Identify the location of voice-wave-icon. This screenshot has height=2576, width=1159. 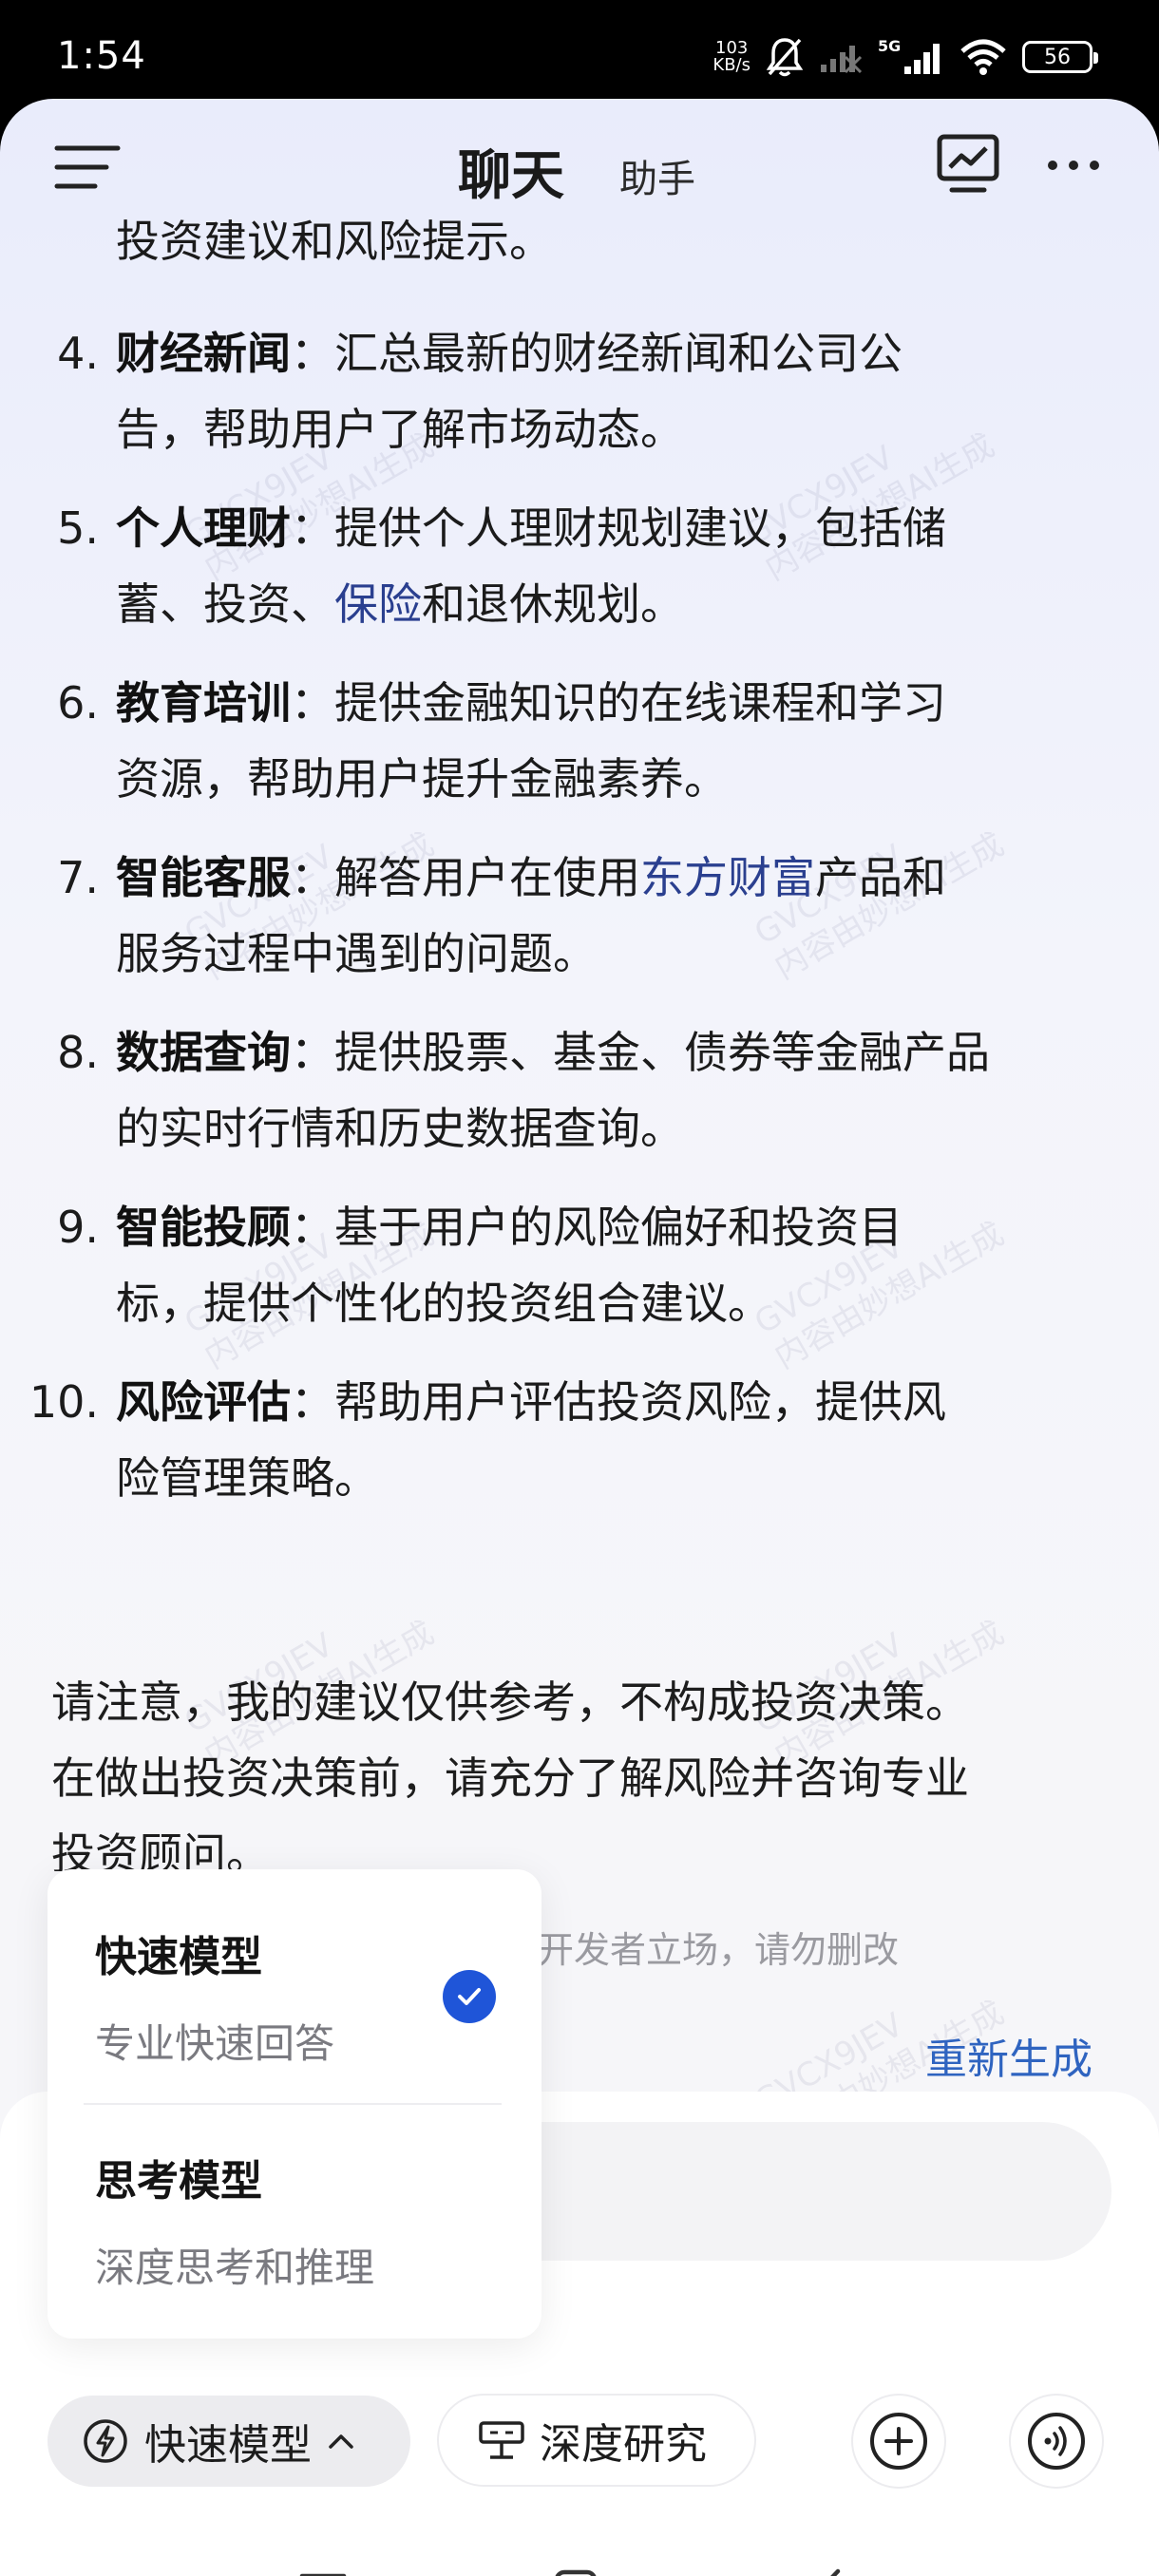
(1056, 2441).